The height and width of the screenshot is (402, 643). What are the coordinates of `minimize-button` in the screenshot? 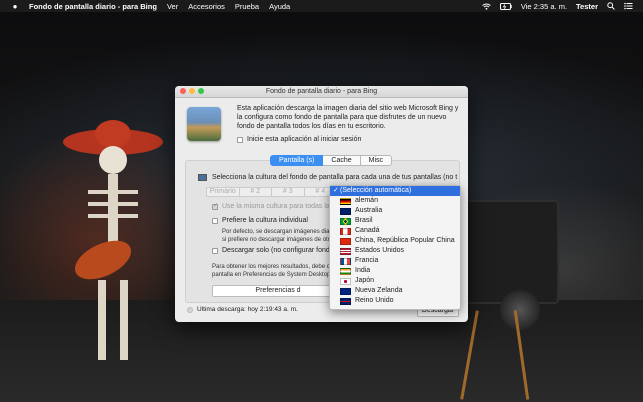 It's located at (192, 91).